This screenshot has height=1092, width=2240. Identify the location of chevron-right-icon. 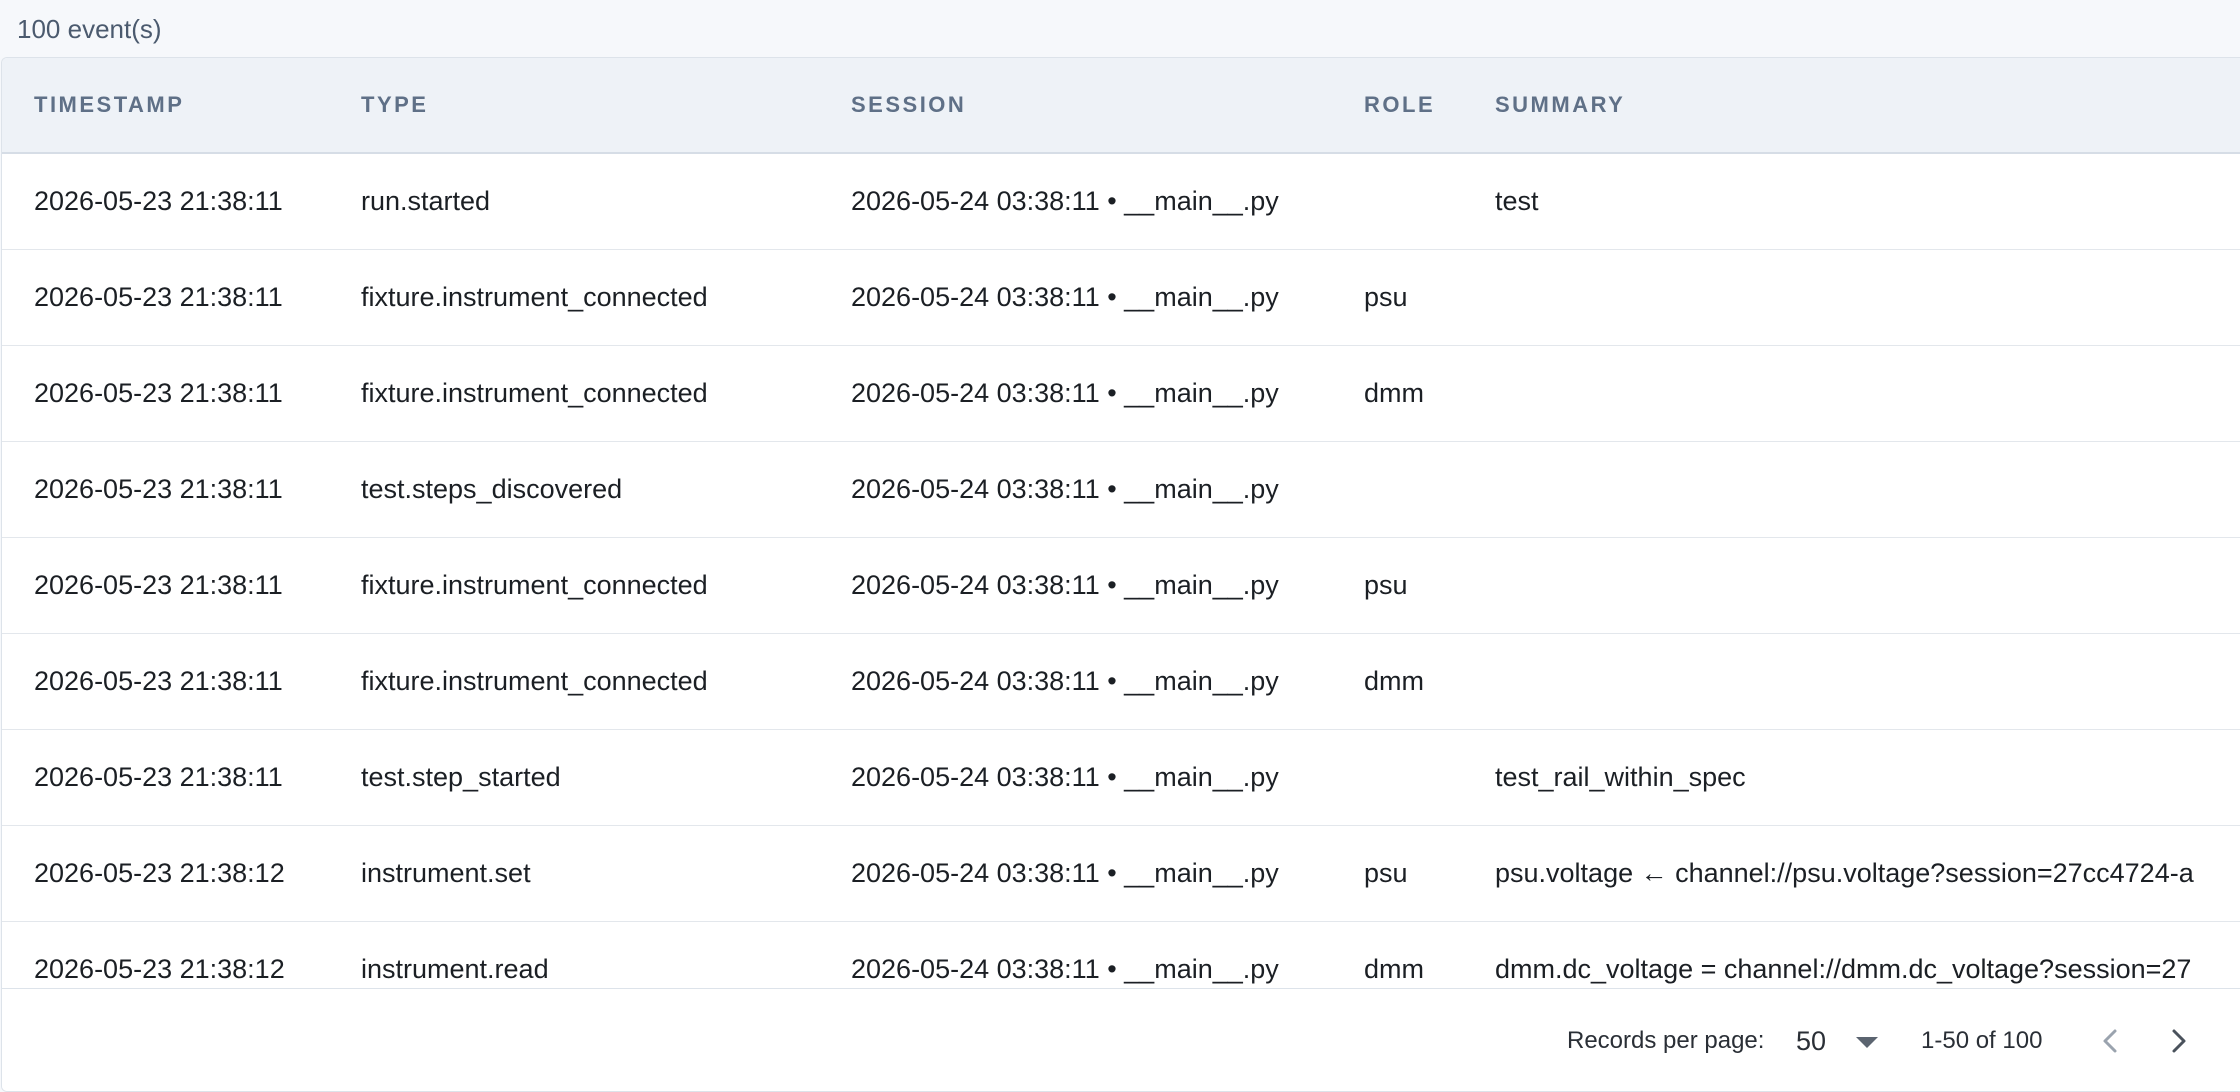
(2179, 1041).